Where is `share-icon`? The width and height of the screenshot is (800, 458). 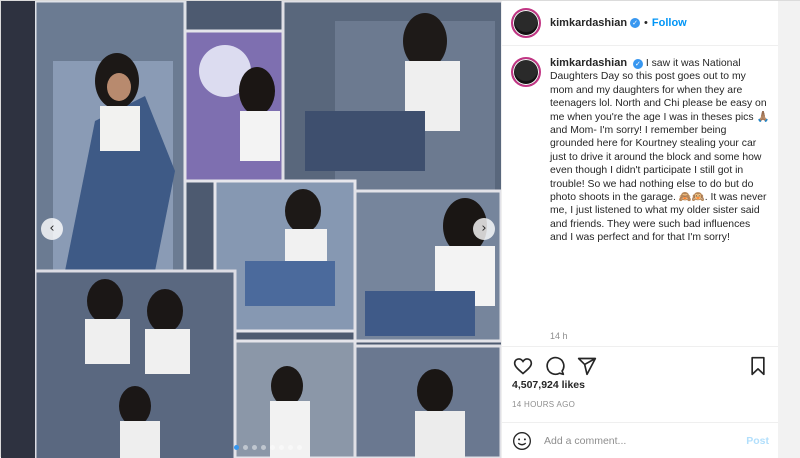 share-icon is located at coordinates (587, 366).